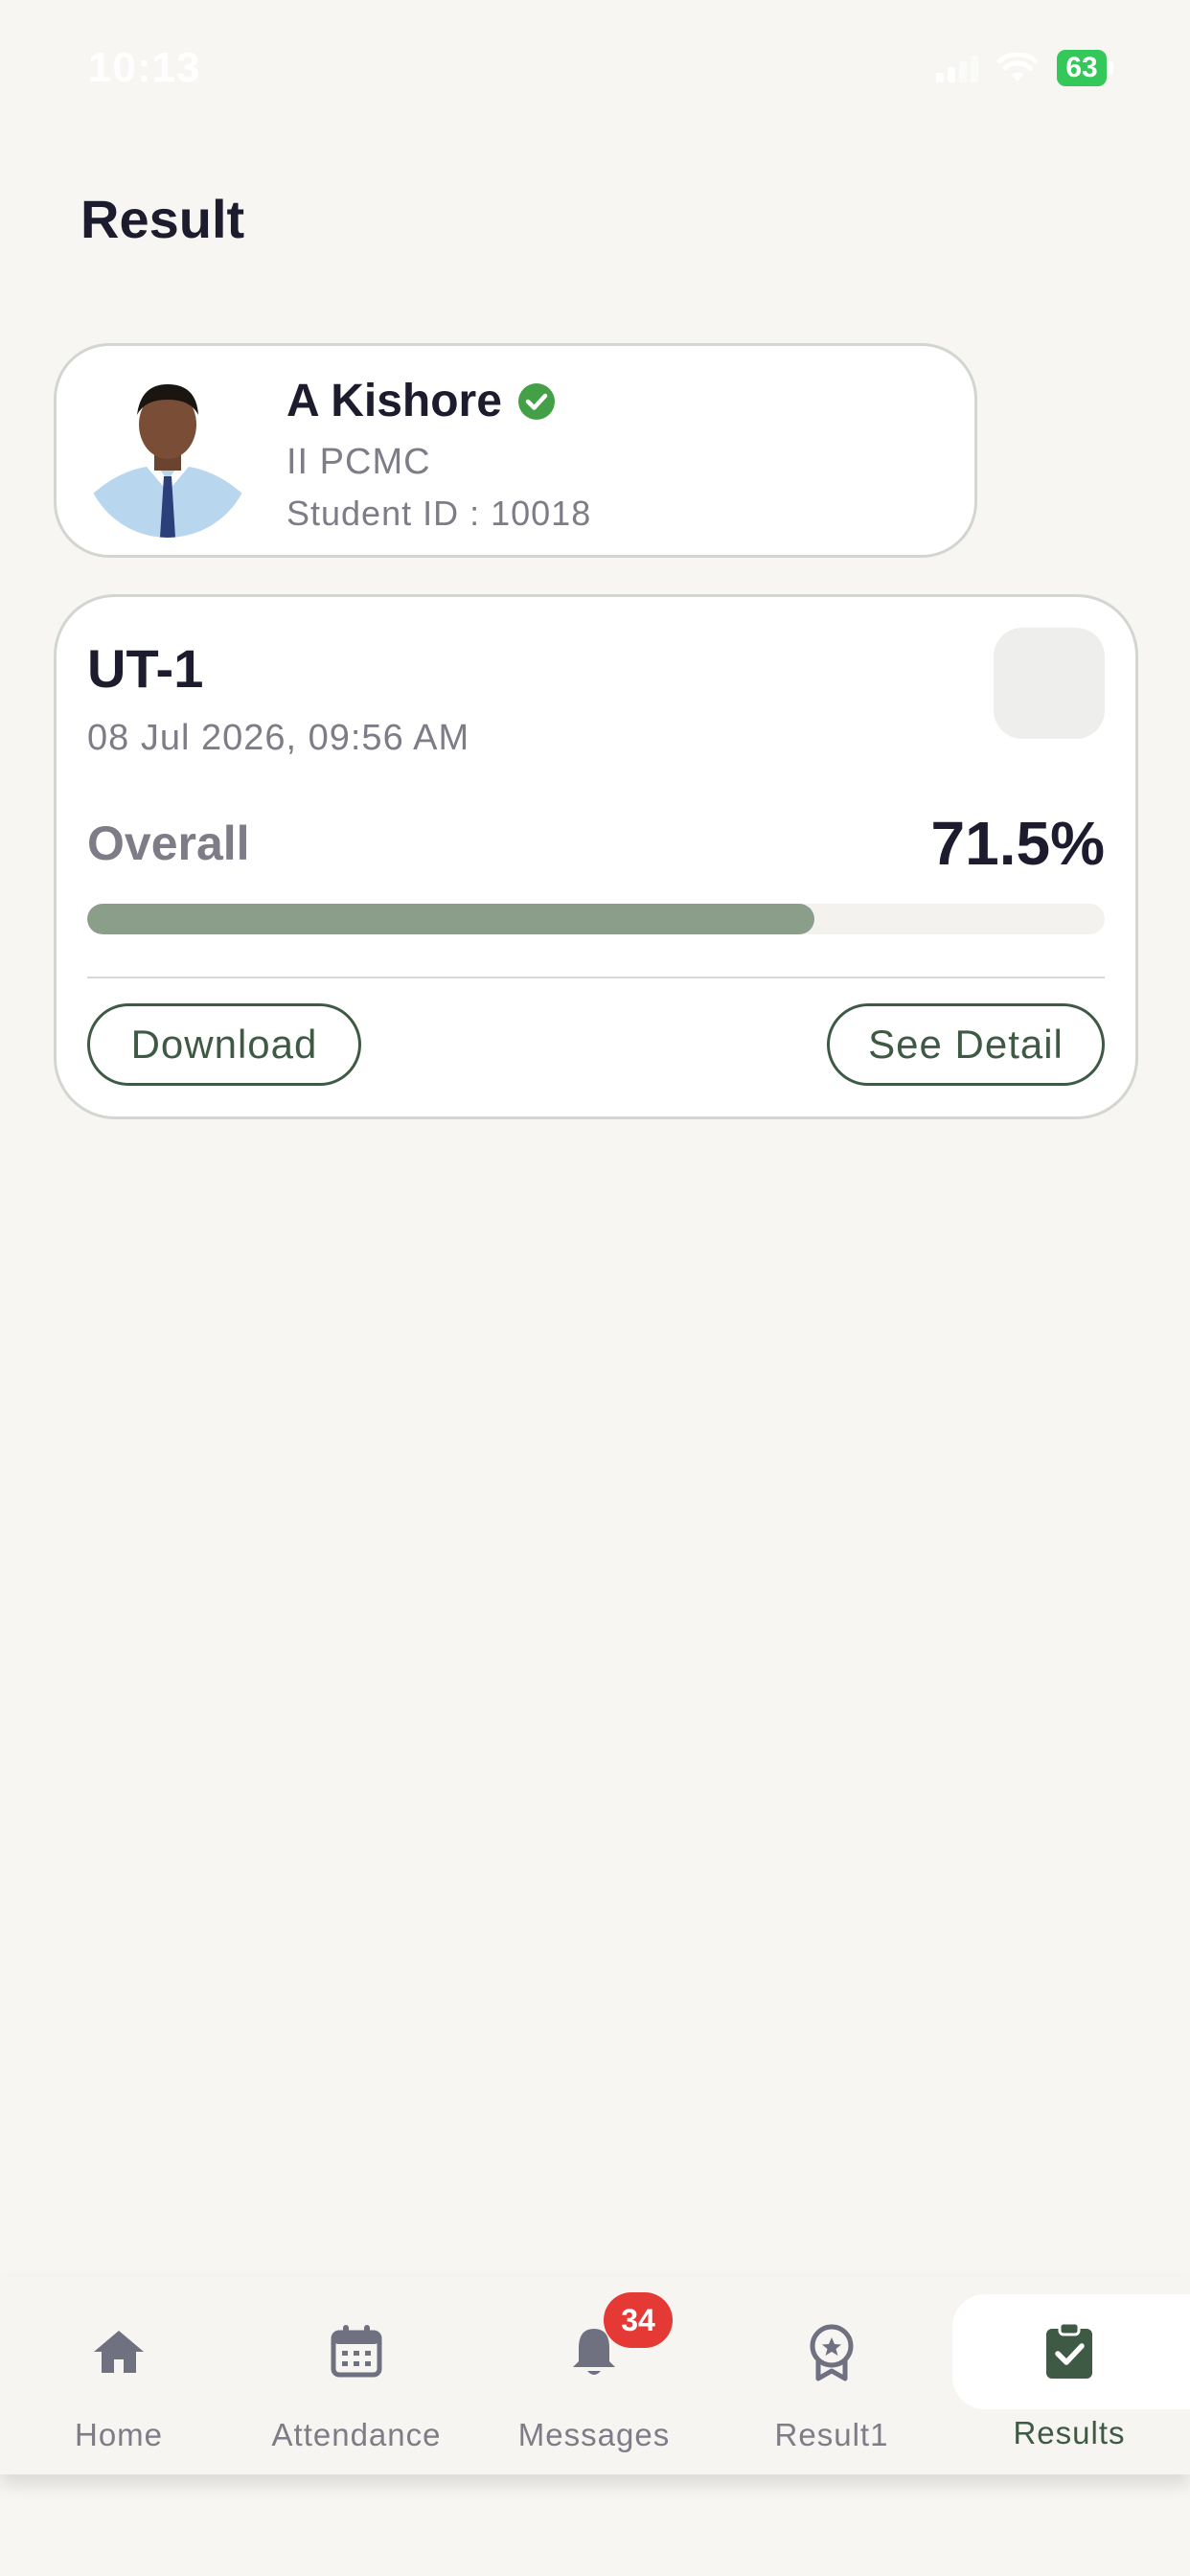  What do you see at coordinates (638, 2320) in the screenshot?
I see `messages-badge: 34` at bounding box center [638, 2320].